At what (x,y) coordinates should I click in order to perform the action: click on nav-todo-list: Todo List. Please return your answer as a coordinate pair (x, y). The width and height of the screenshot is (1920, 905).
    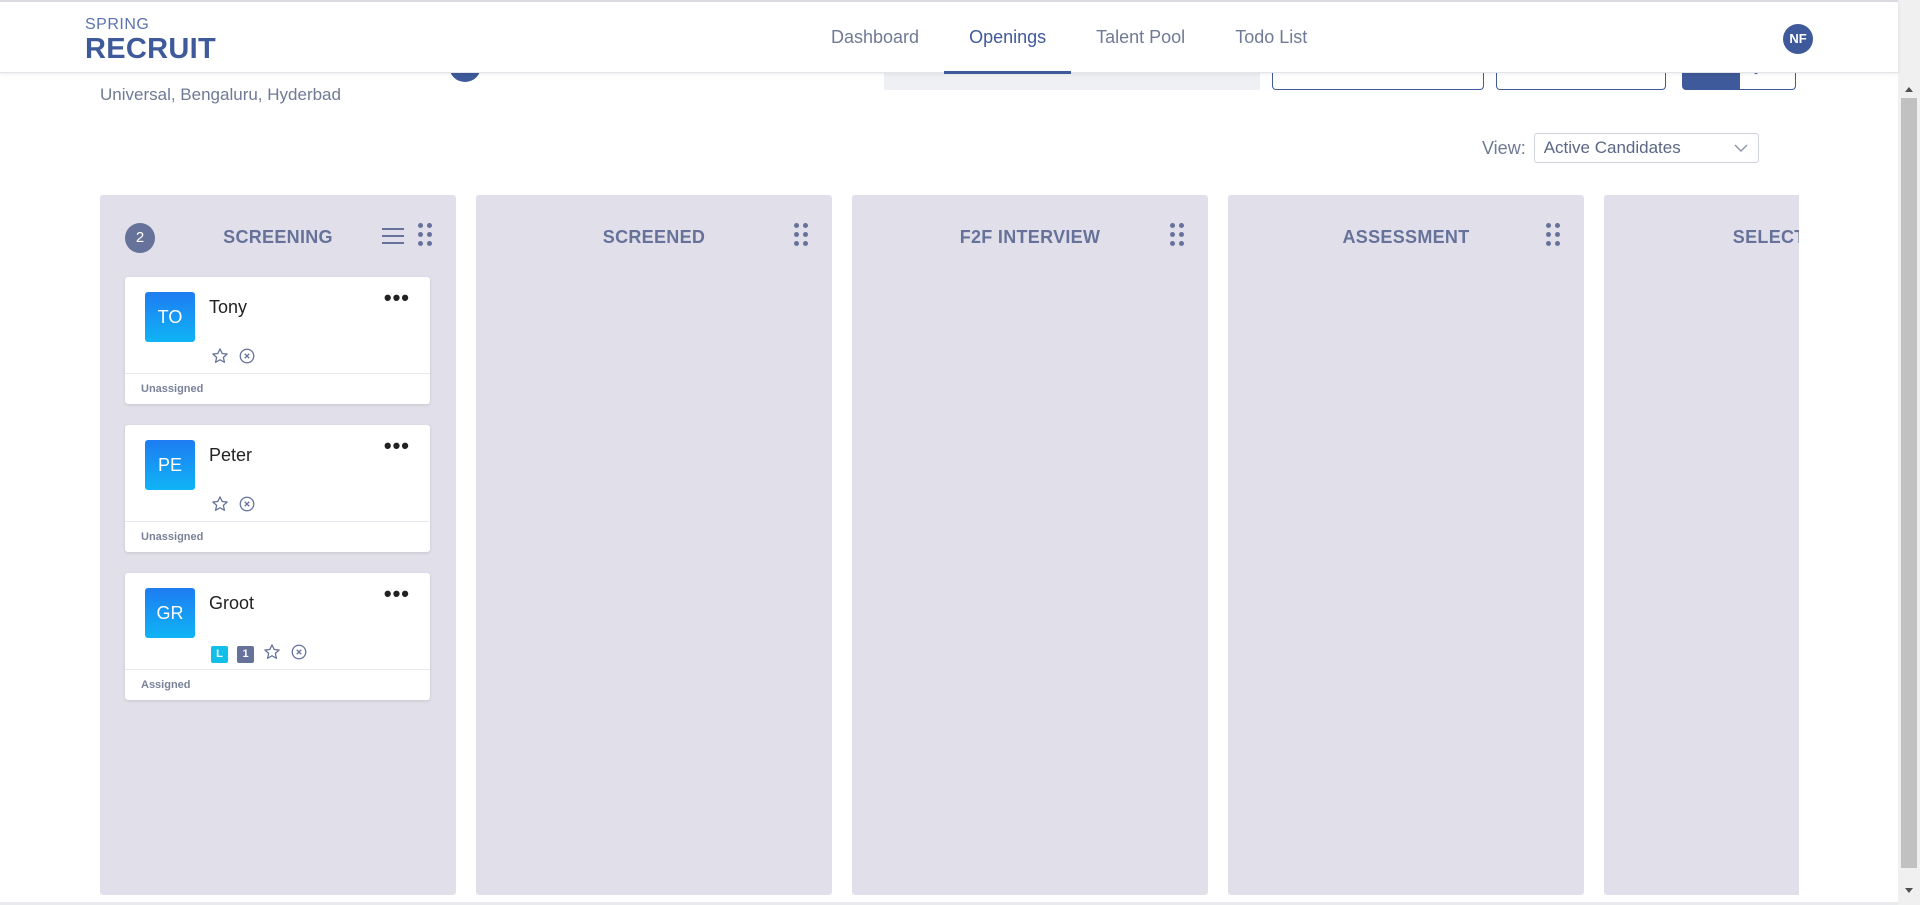
    Looking at the image, I should click on (1271, 37).